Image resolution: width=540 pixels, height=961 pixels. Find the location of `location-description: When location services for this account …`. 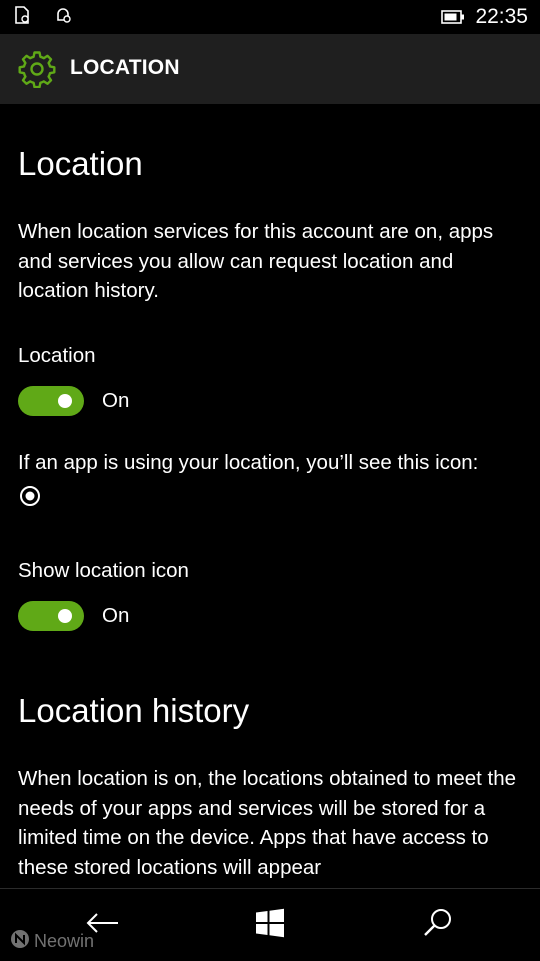

location-description: When location services for this account … is located at coordinates (256, 261).